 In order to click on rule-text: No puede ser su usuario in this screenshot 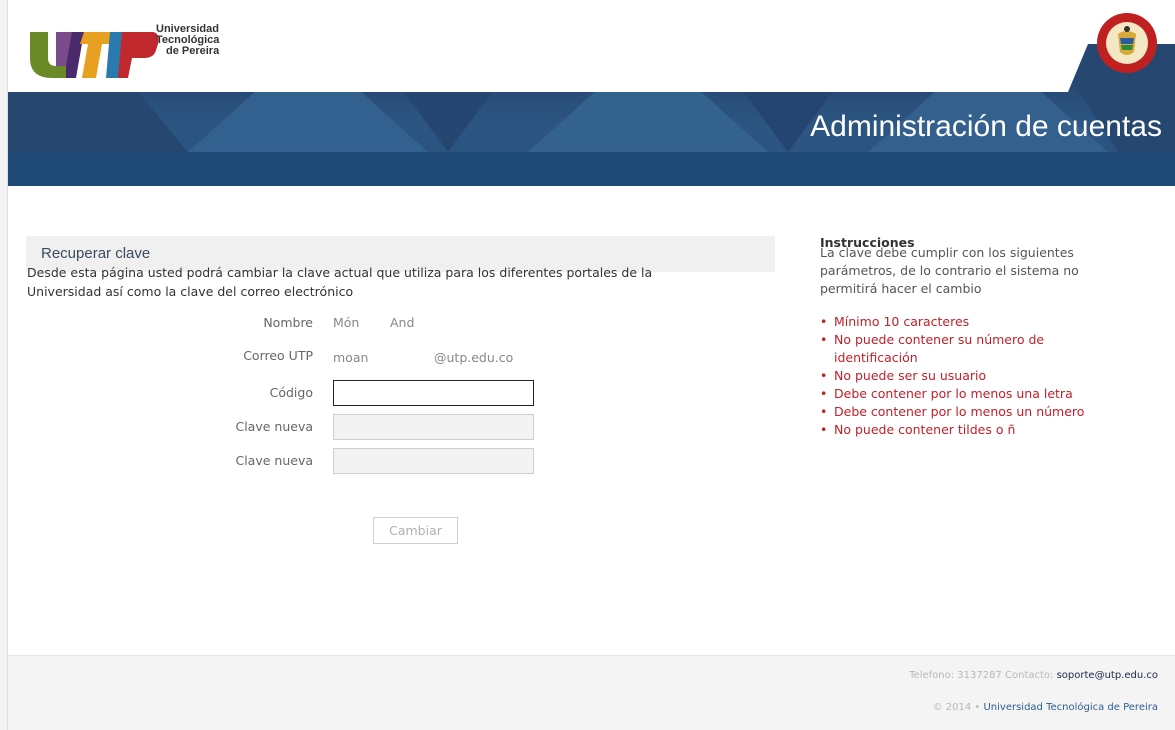, I will do `click(910, 375)`.